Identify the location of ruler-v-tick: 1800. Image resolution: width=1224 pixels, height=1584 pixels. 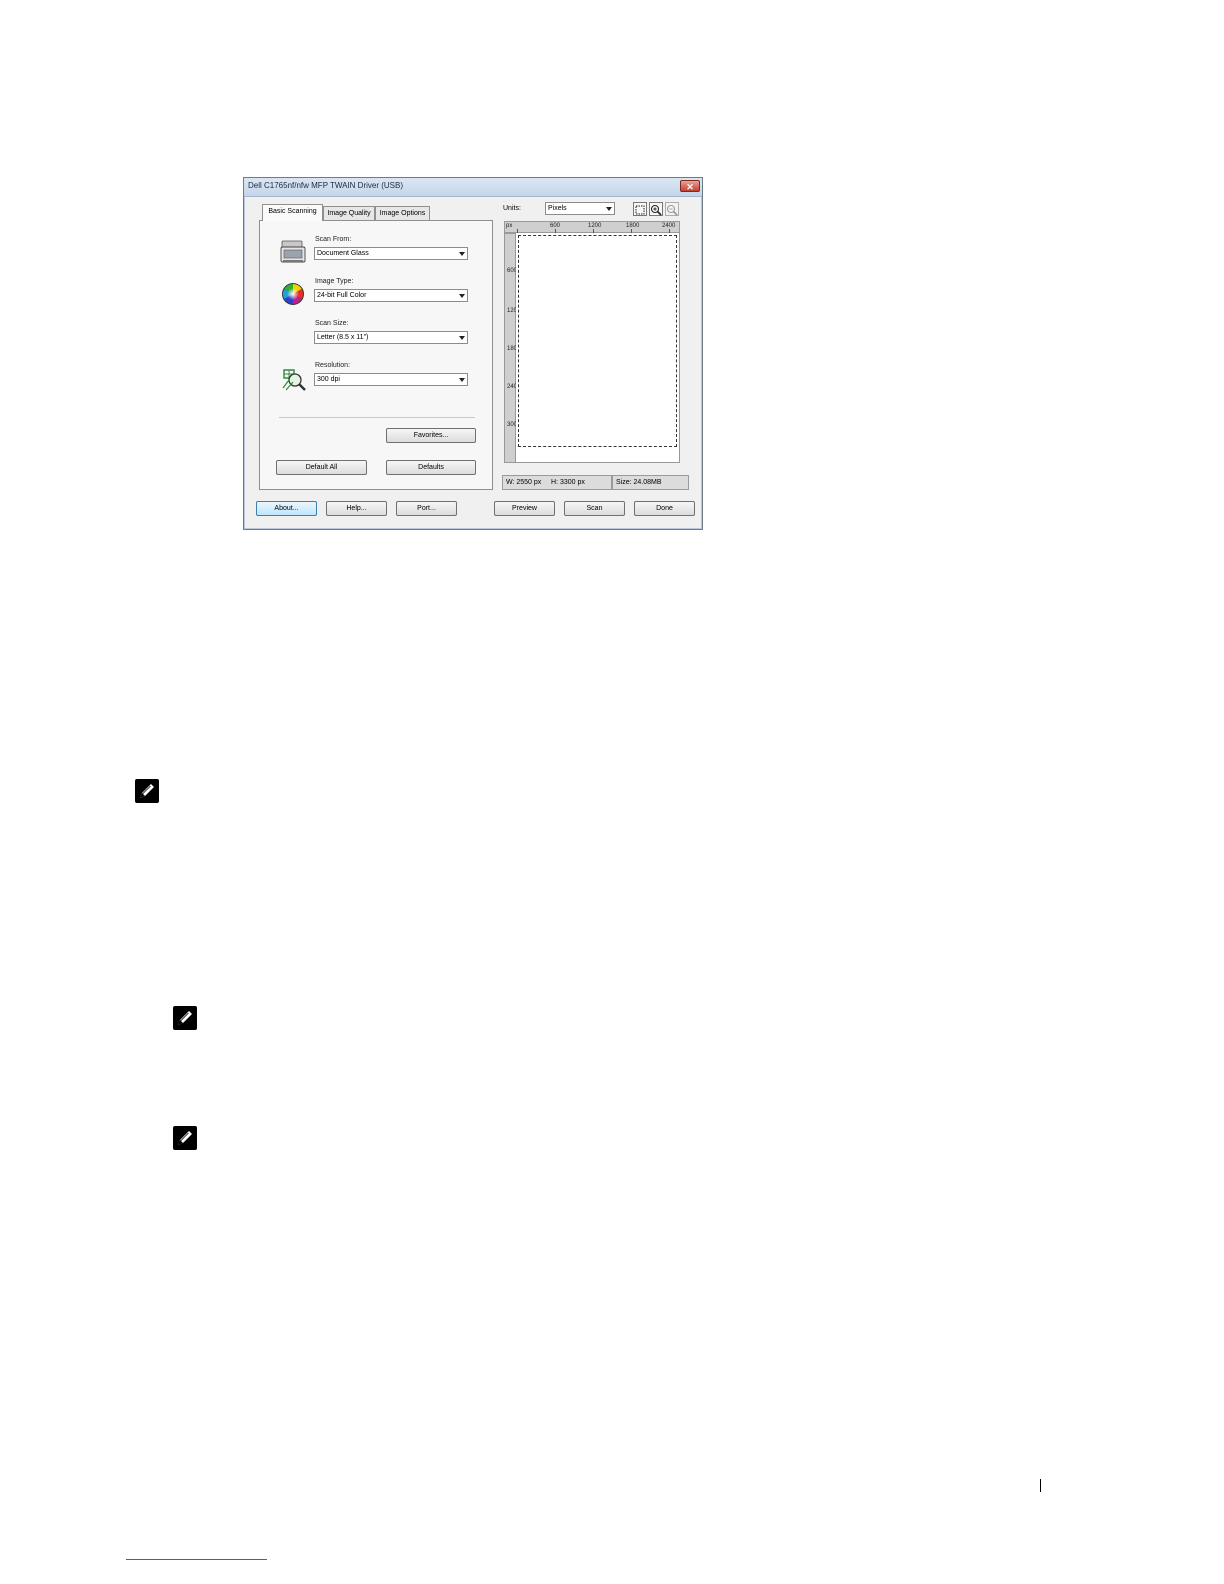
(514, 349).